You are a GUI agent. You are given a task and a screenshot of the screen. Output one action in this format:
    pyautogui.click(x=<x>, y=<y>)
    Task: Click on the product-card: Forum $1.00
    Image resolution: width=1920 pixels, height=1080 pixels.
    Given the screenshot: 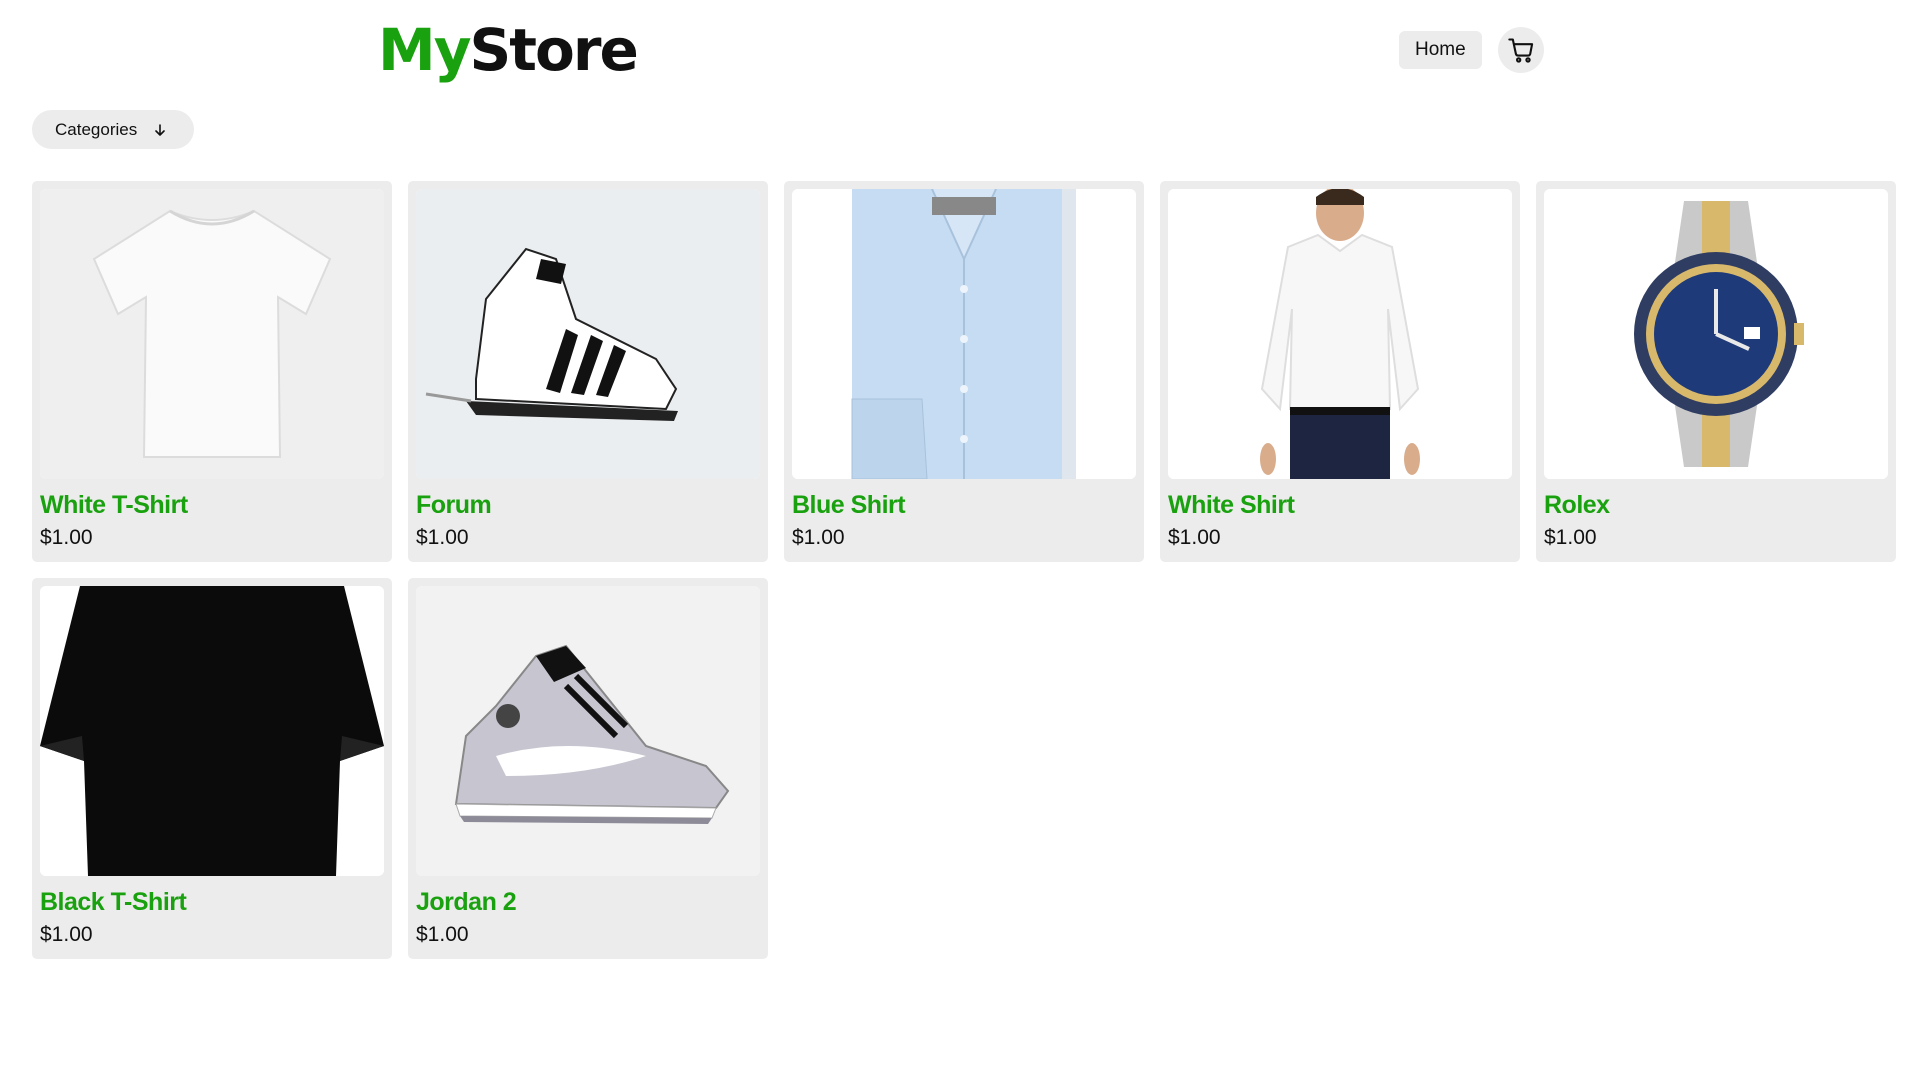 What is the action you would take?
    pyautogui.click(x=588, y=371)
    